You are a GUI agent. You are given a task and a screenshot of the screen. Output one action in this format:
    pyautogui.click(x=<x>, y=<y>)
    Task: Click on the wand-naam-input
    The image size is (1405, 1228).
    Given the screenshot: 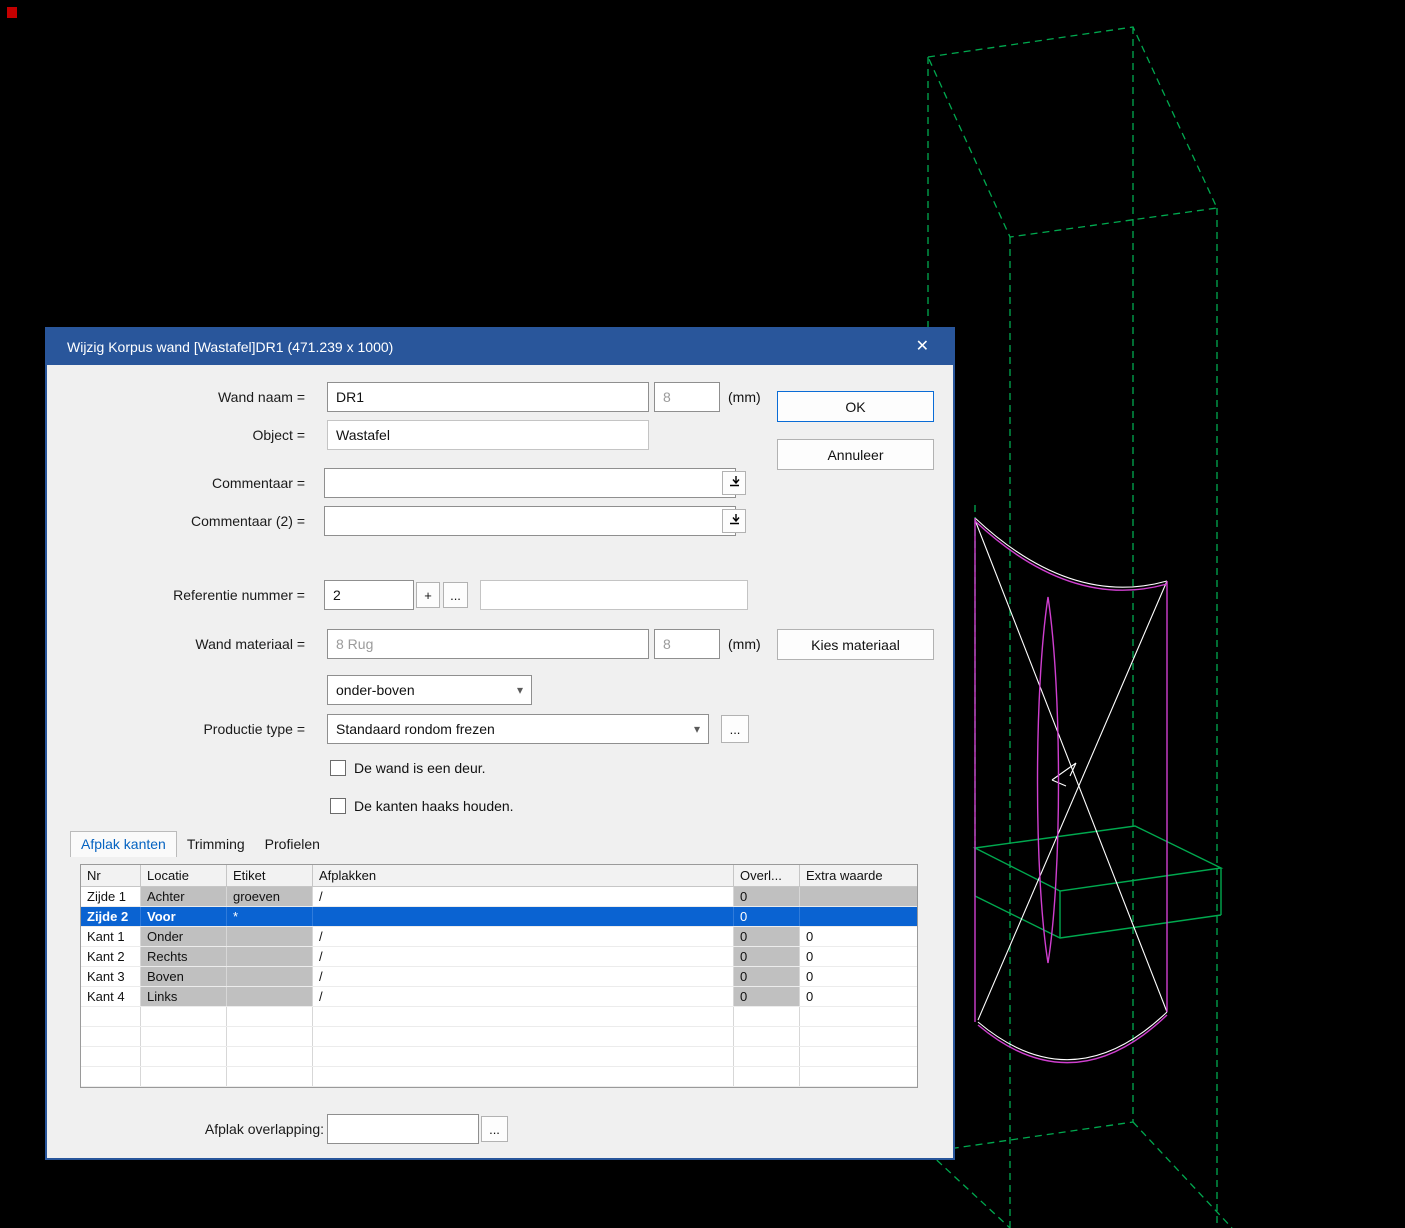 What is the action you would take?
    pyautogui.click(x=488, y=397)
    